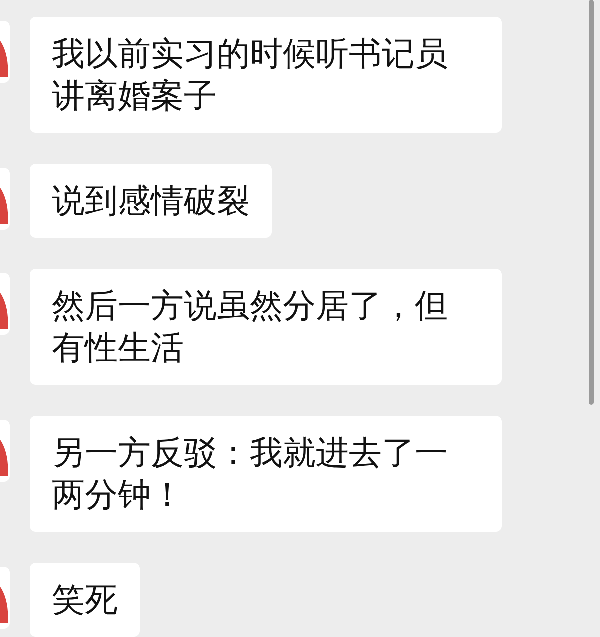 This screenshot has height=637, width=600. Describe the element at coordinates (266, 75) in the screenshot. I see `message-bubble: 我以前实习的时候听书记员讲离婚案子` at that location.